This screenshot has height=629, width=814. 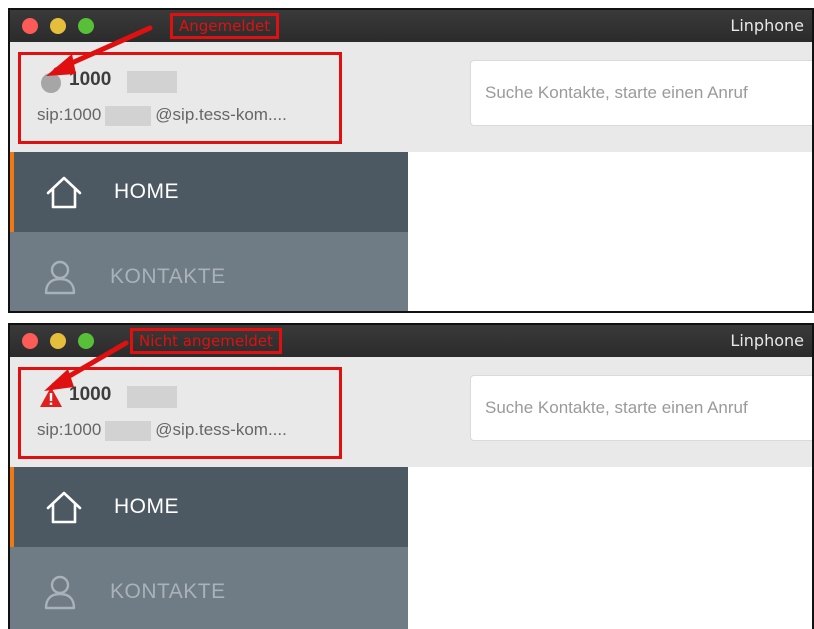 What do you see at coordinates (411, 26) in the screenshot?
I see `title-bar: Linphone Angemeldet` at bounding box center [411, 26].